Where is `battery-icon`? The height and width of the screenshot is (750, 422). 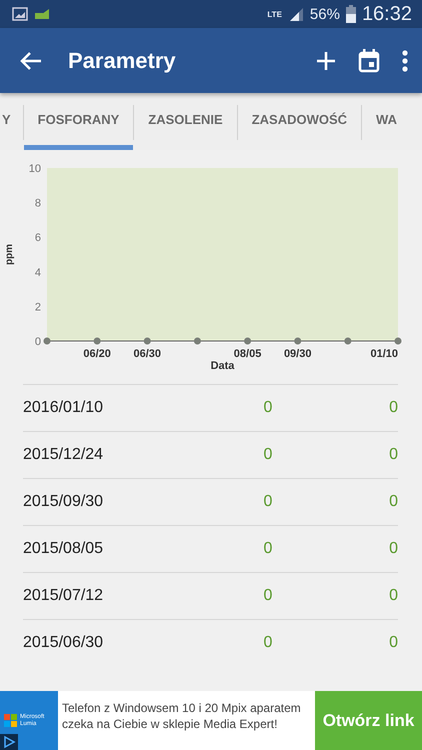 battery-icon is located at coordinates (351, 14).